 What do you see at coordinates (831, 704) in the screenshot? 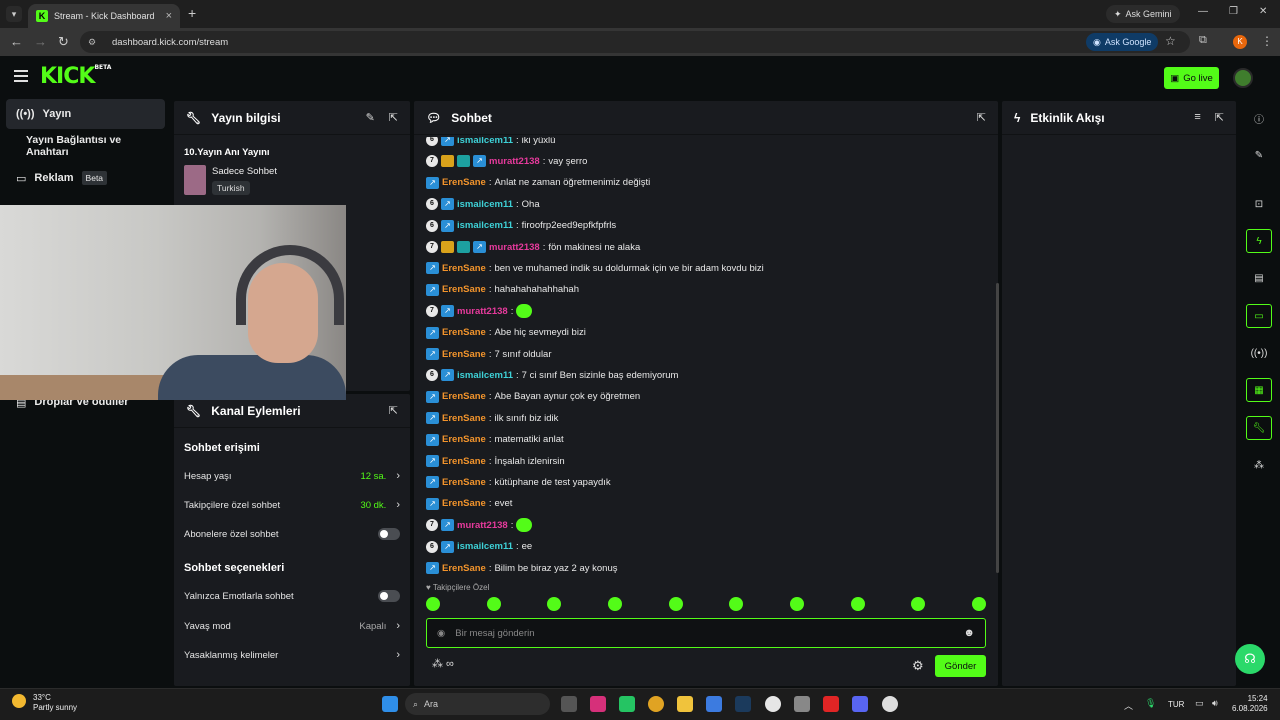
I see `youtube-icon` at bounding box center [831, 704].